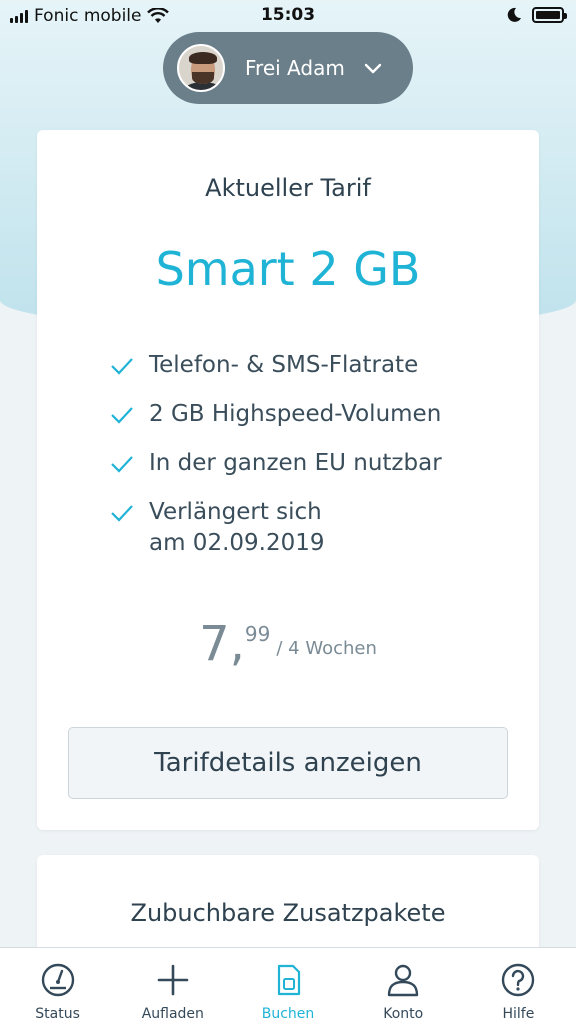 This screenshot has width=576, height=1024. What do you see at coordinates (518, 980) in the screenshot?
I see `question-icon` at bounding box center [518, 980].